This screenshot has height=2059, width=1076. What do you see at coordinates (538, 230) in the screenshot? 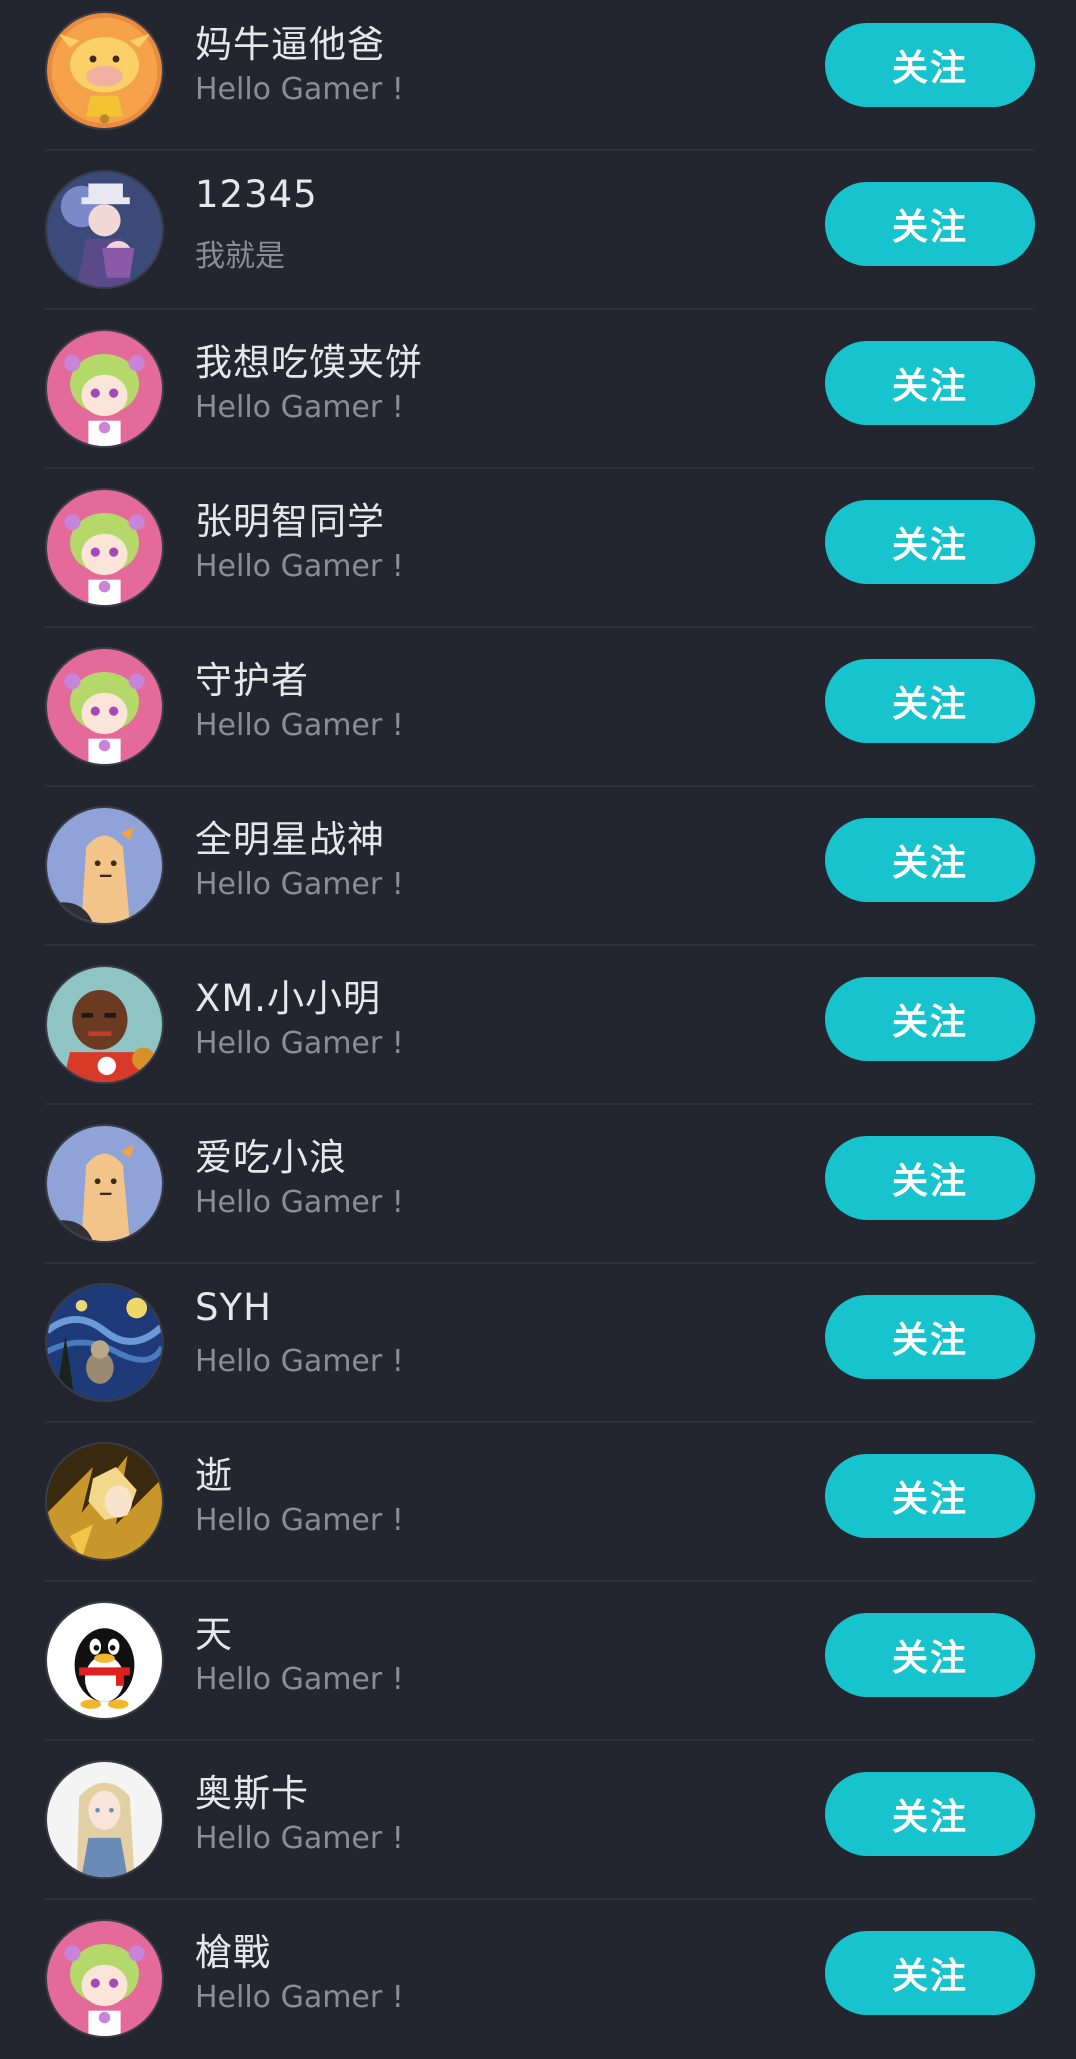
I see `list-item: 12345 我就是 关注` at bounding box center [538, 230].